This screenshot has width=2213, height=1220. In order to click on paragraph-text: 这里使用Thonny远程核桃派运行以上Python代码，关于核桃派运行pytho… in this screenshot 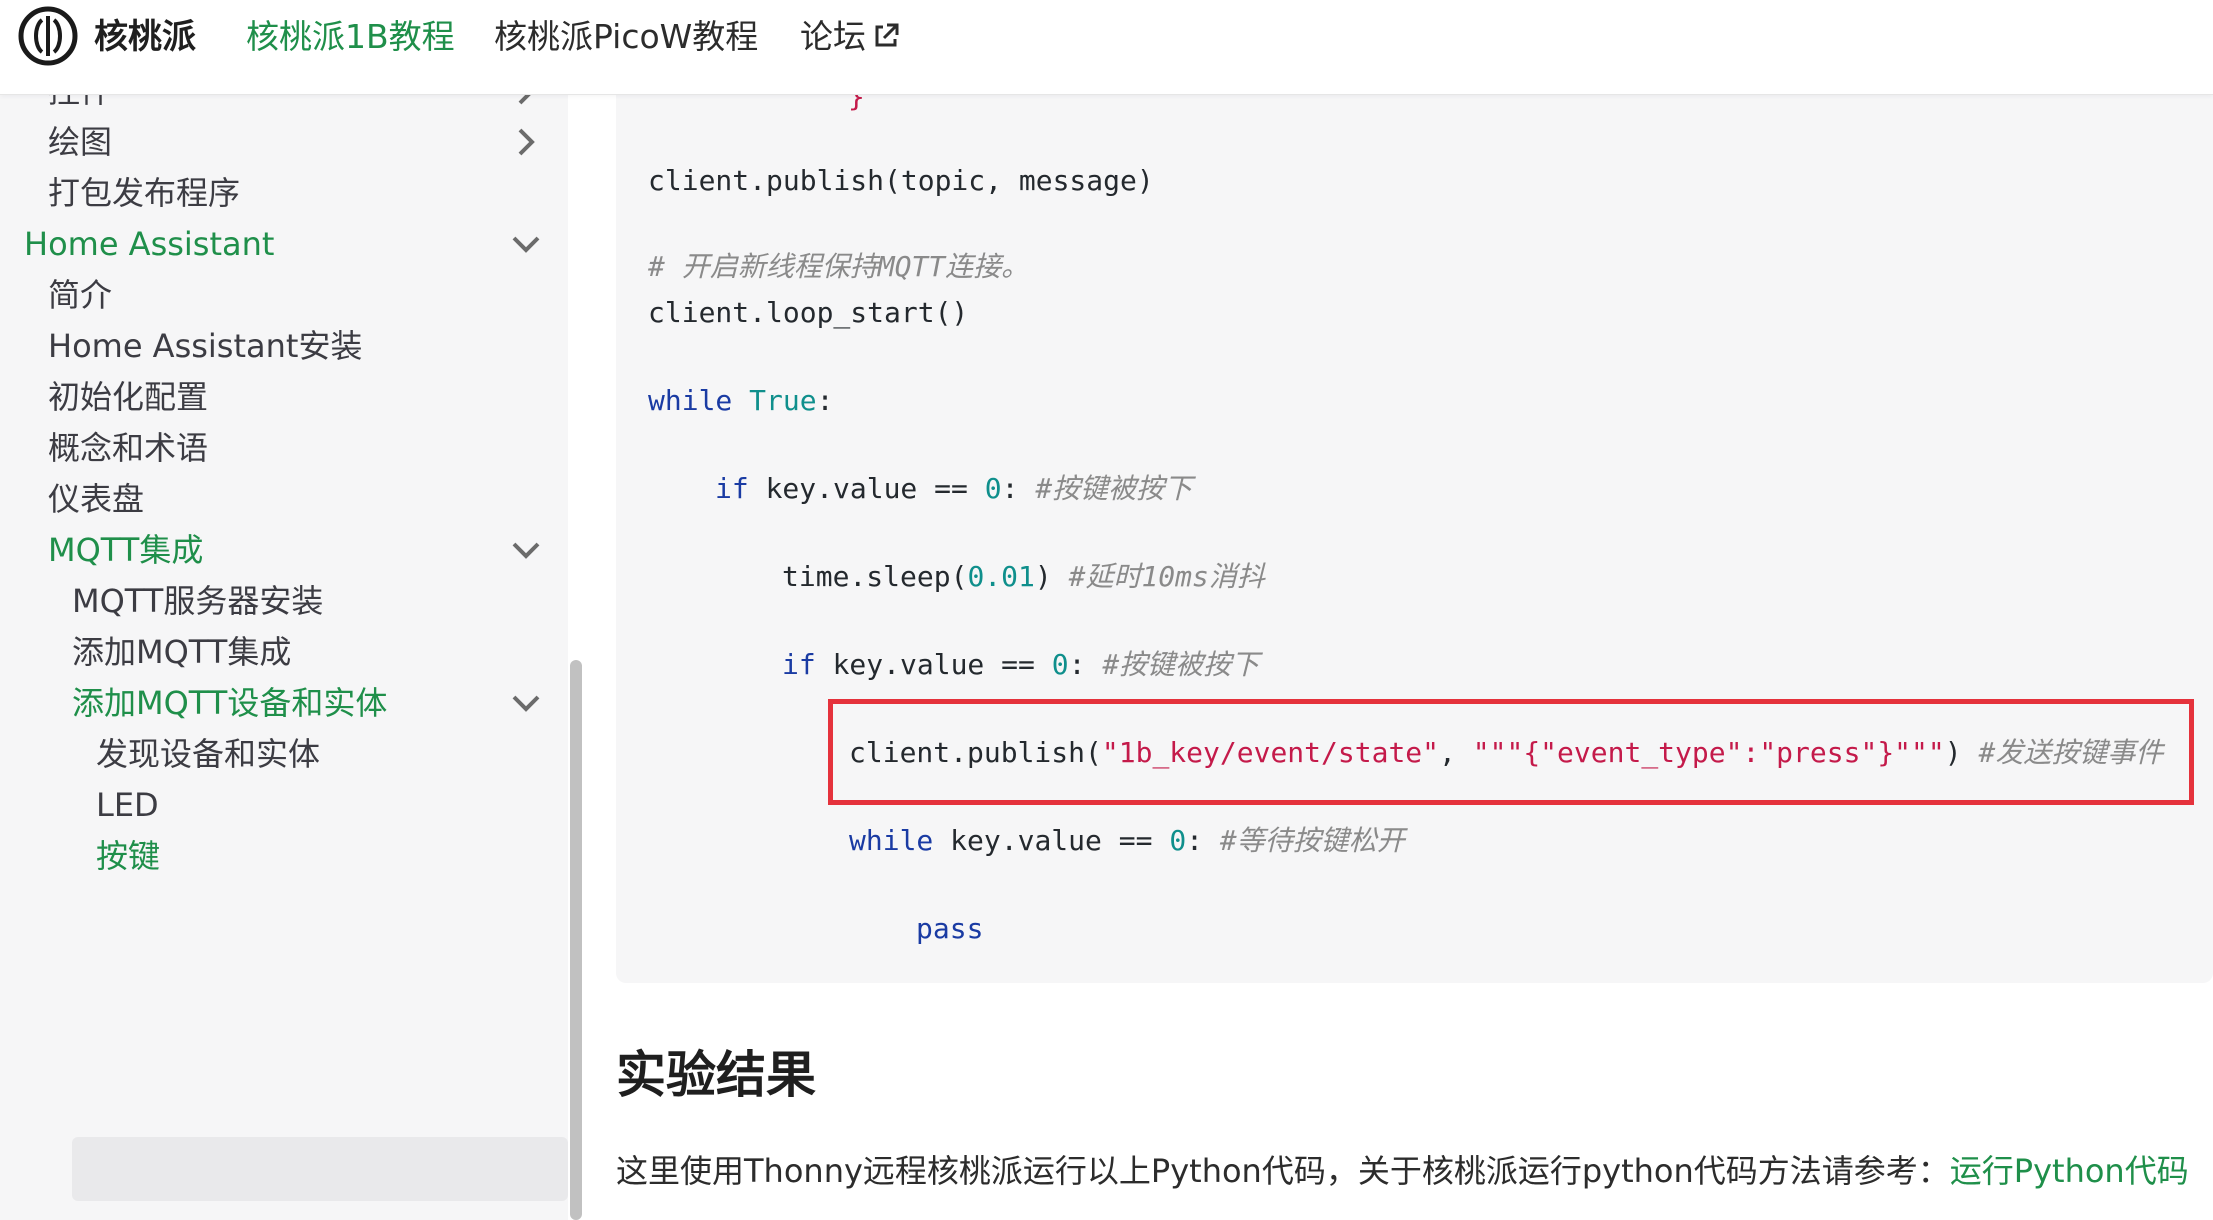, I will do `click(1283, 1171)`.